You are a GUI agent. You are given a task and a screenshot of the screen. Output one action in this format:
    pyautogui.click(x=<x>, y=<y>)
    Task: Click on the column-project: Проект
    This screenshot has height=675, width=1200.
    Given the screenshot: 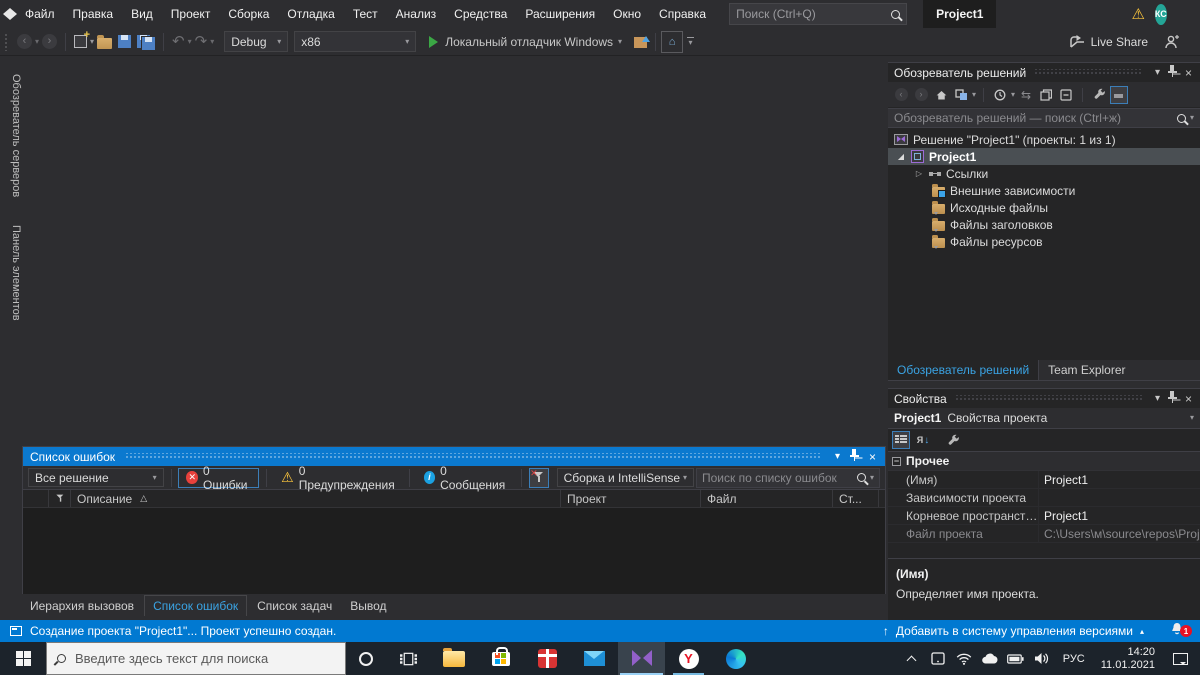 What is the action you would take?
    pyautogui.click(x=631, y=498)
    